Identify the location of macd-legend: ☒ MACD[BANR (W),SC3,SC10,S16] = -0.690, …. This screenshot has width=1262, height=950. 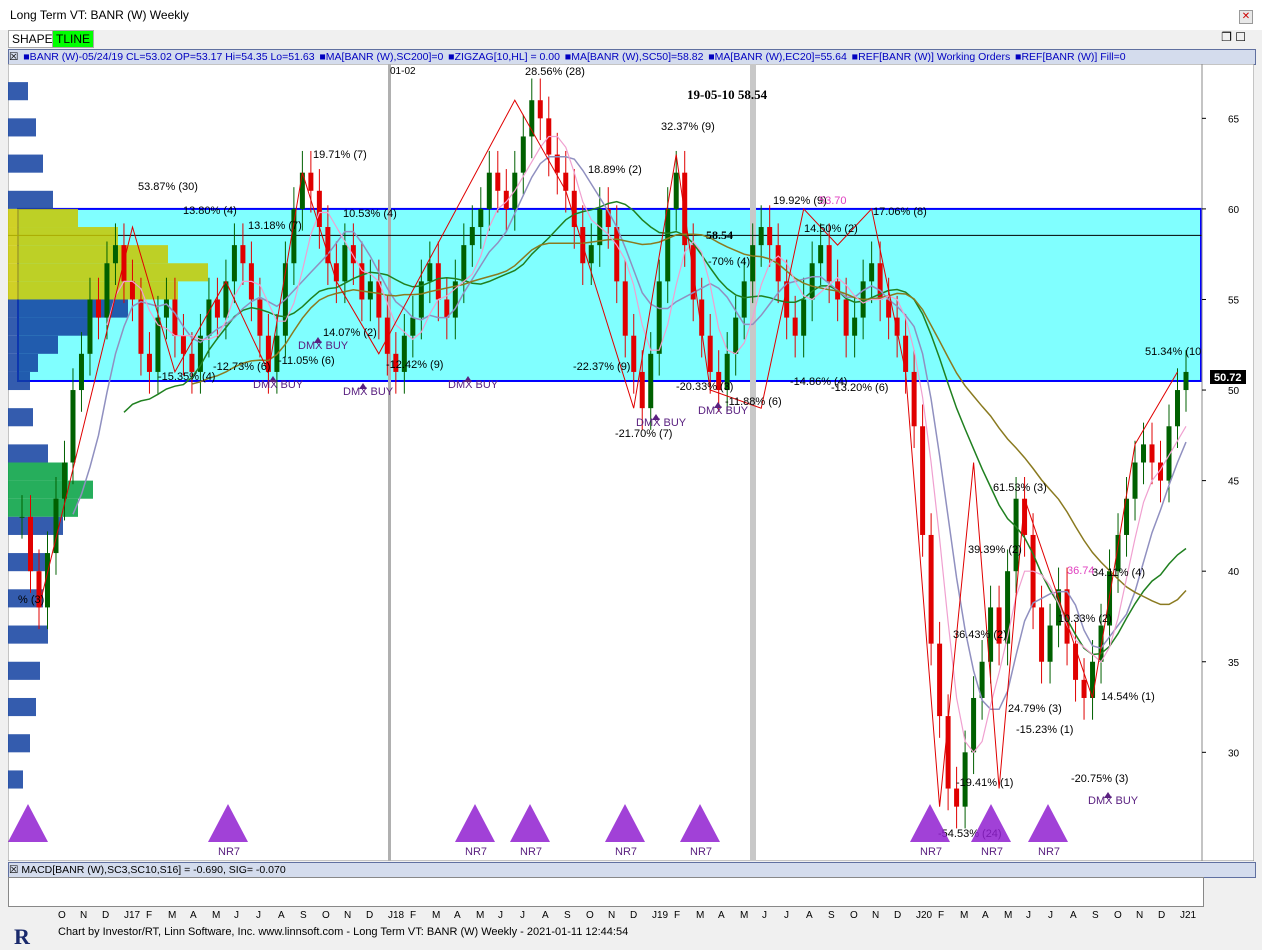
(632, 870).